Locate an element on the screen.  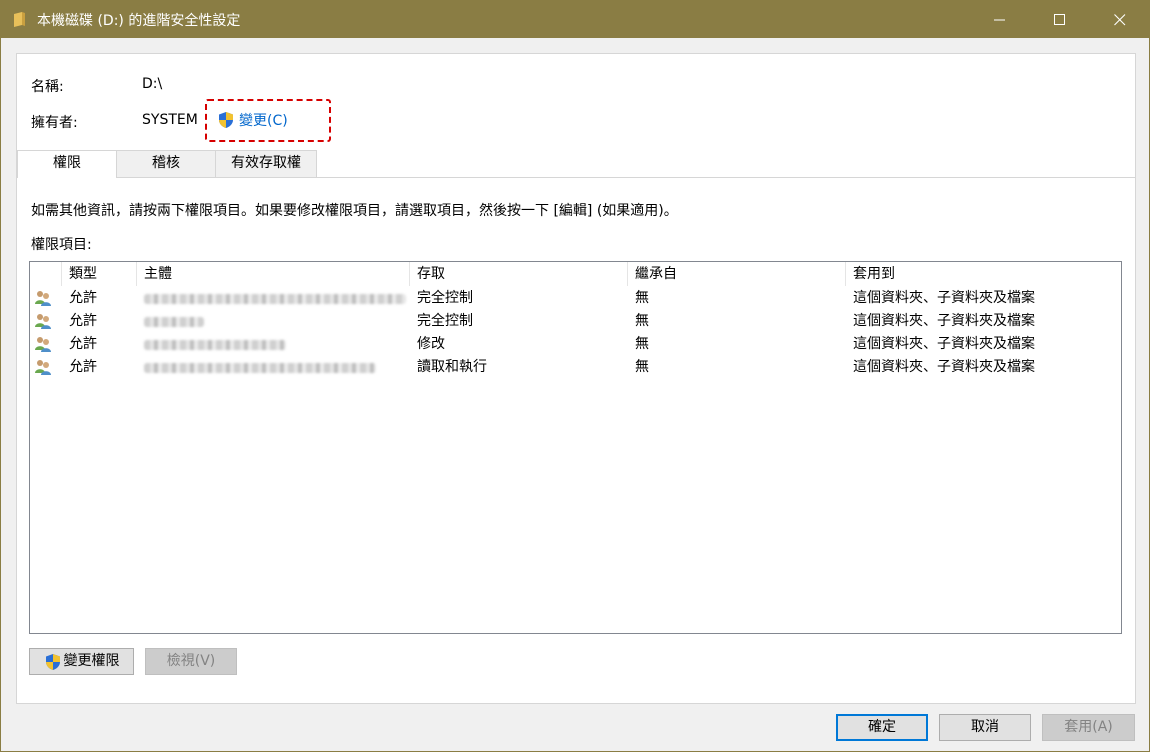
apply-button: 套用(A) is located at coordinates (1088, 727).